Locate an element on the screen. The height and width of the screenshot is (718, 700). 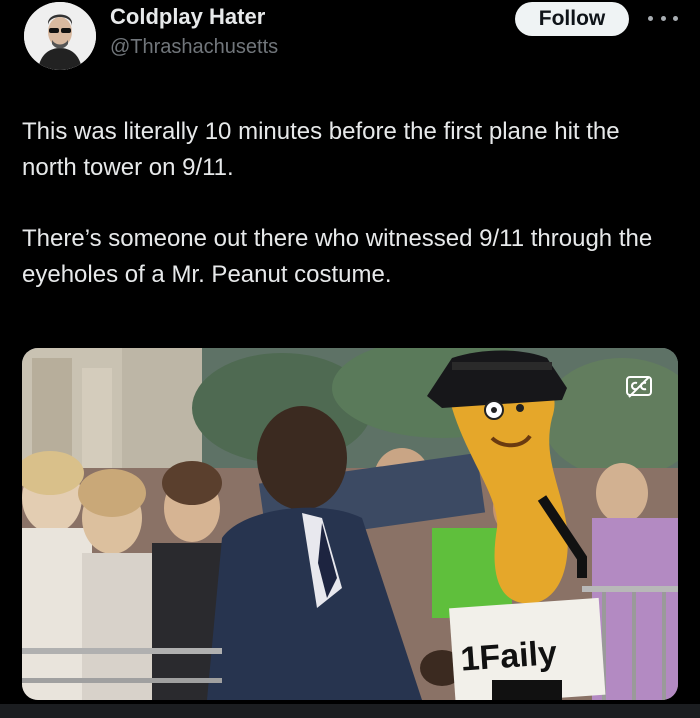
closed-captions-icon is located at coordinates (639, 387).